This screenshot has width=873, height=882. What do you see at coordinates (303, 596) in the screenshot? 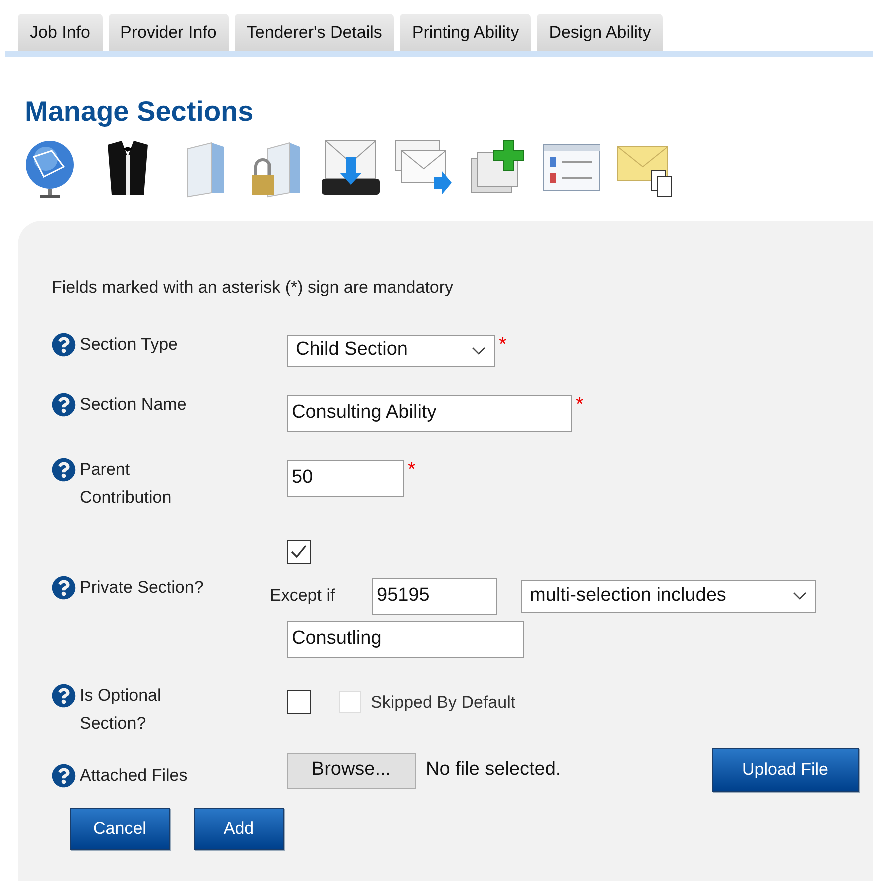
I see `except-if-label: Except if` at bounding box center [303, 596].